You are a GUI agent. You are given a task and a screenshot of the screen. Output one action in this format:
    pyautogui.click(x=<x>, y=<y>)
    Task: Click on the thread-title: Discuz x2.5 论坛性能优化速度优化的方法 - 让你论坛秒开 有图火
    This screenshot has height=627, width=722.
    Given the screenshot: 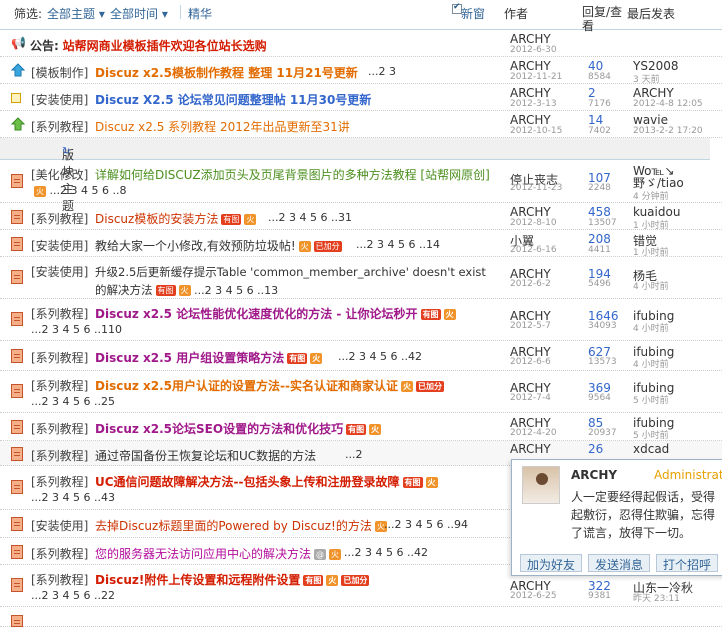 What is the action you would take?
    pyautogui.click(x=275, y=313)
    